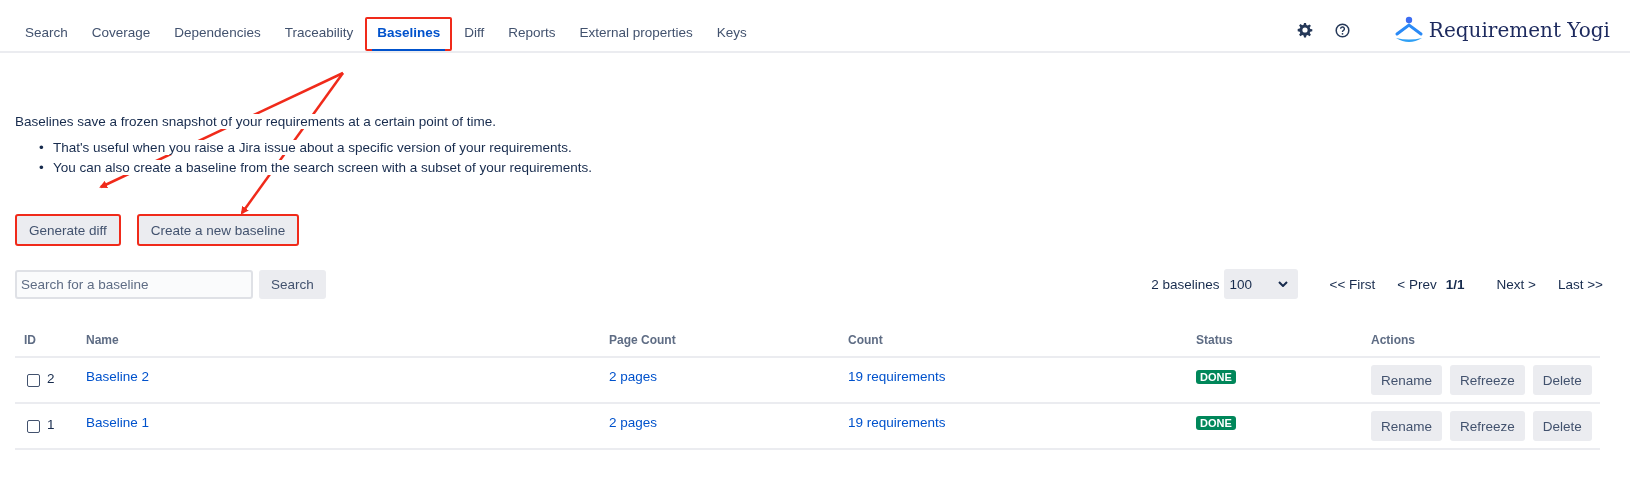 The height and width of the screenshot is (484, 1630). I want to click on last-page-link: Last >>, so click(1580, 284).